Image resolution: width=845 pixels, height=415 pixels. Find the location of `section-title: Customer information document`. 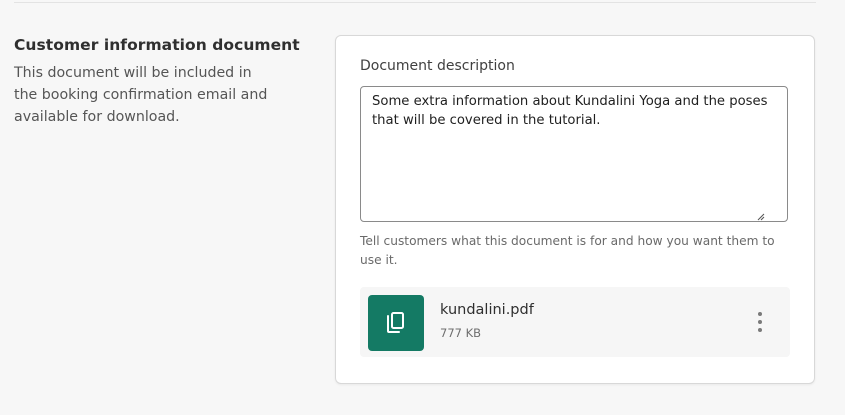

section-title: Customer information document is located at coordinates (157, 45).